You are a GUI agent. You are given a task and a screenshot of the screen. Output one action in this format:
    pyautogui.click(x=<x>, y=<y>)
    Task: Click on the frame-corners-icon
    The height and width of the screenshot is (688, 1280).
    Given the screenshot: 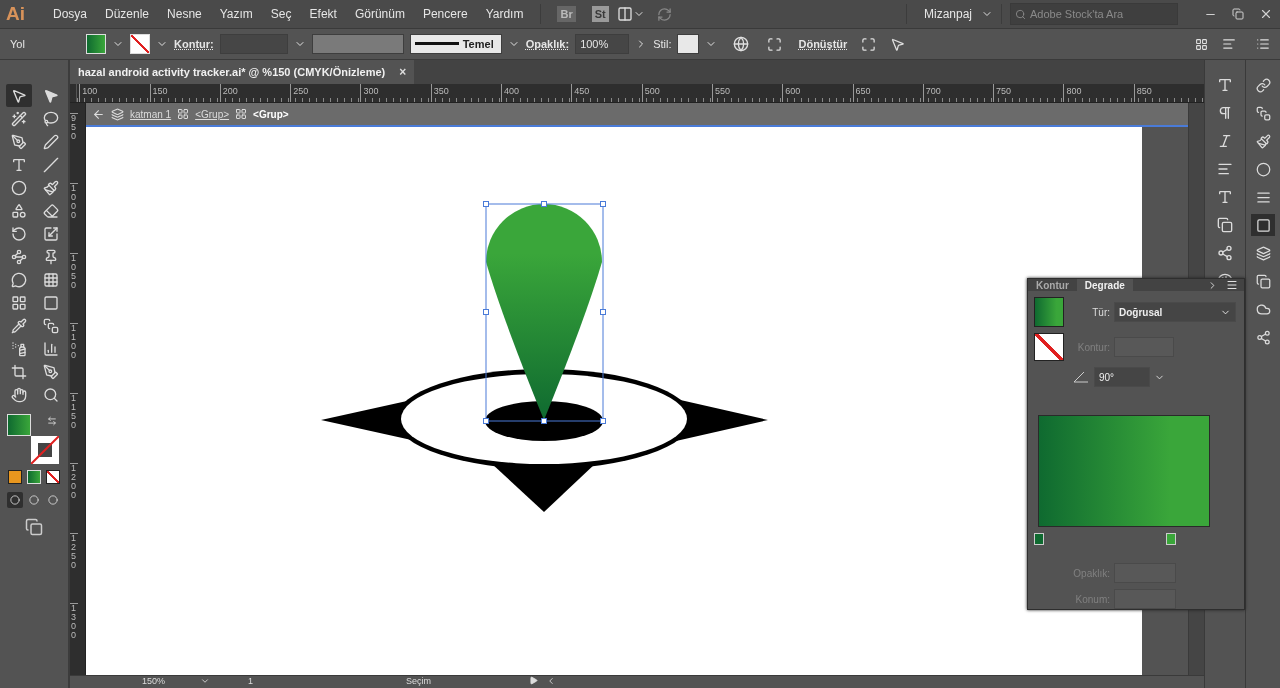 What is the action you would take?
    pyautogui.click(x=869, y=44)
    